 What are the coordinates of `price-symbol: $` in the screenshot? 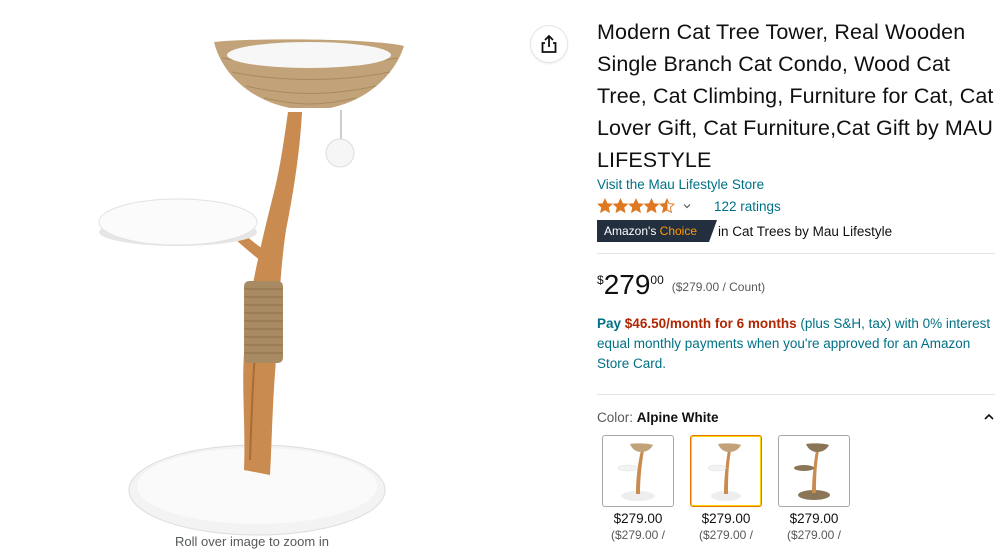 It's located at (600, 280).